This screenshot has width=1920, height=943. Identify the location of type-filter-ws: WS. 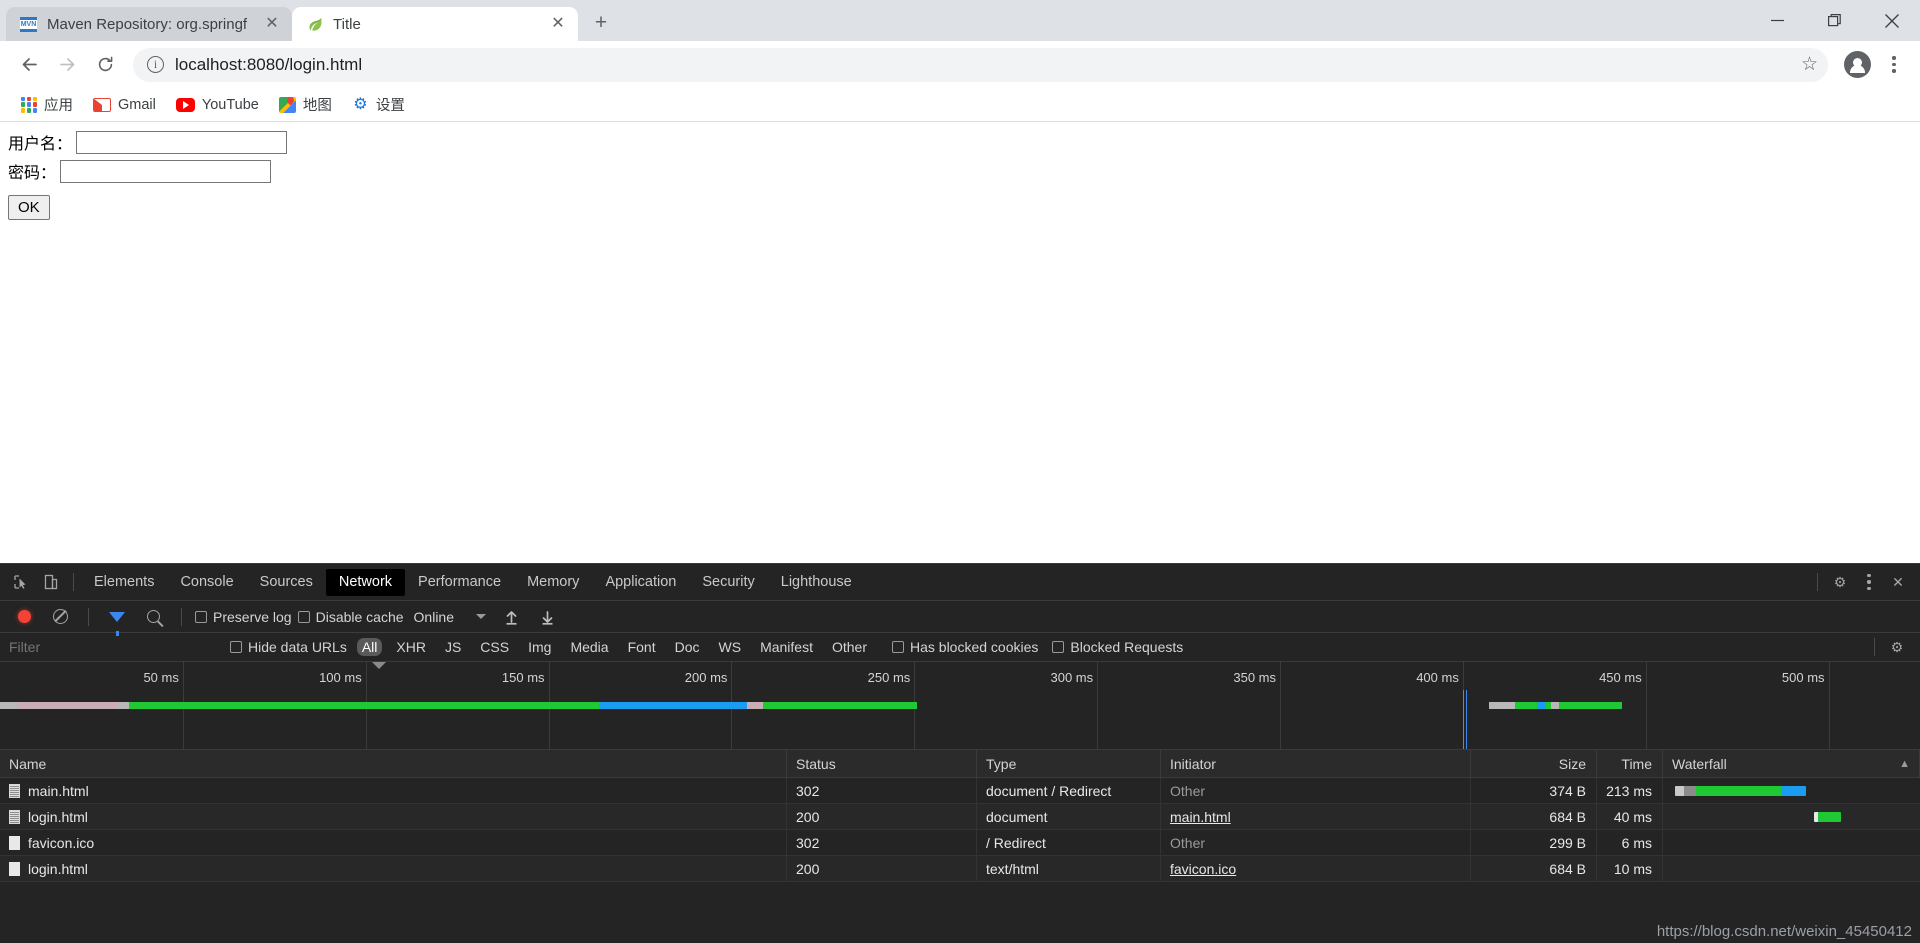
(730, 647).